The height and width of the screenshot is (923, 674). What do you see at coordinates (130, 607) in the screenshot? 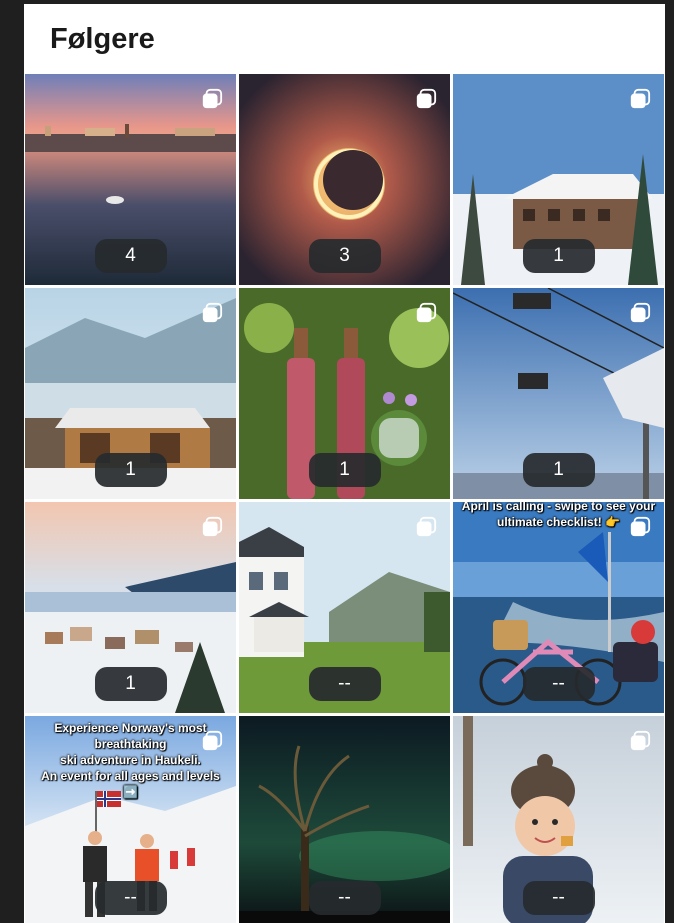
I see `post-tile-7: 1` at bounding box center [130, 607].